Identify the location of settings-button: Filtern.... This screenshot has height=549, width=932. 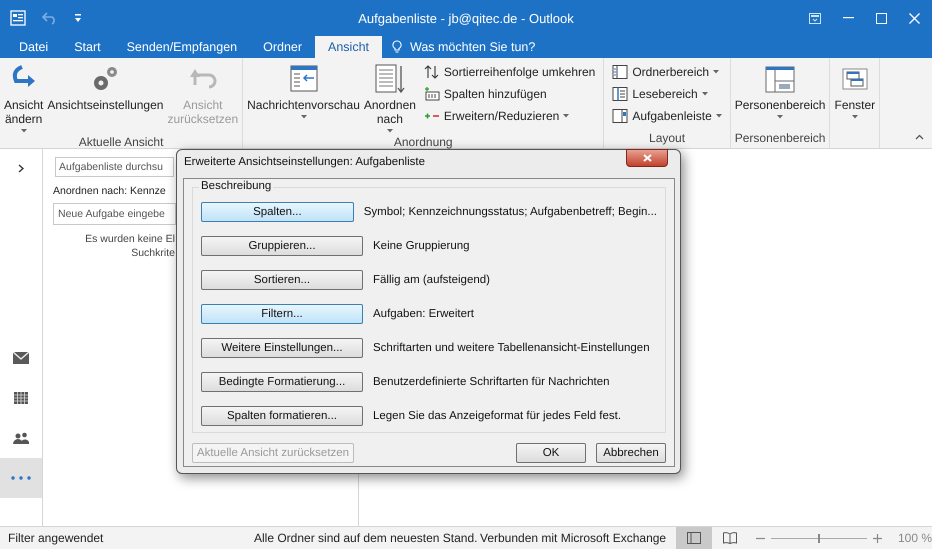
(282, 314).